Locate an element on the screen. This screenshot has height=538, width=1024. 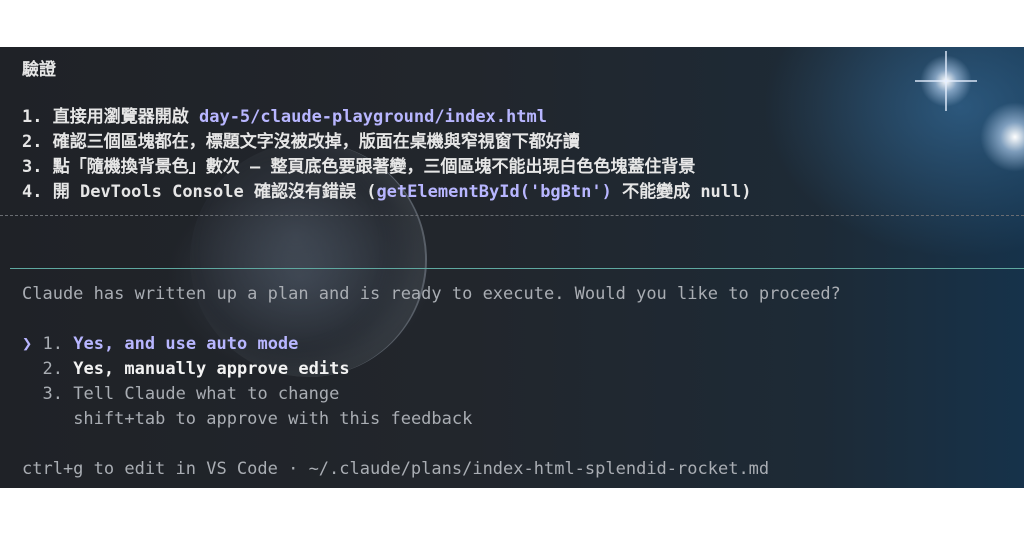
step-text: 開 DevTools Console 確認沒有錯誤 ( is located at coordinates (214, 192).